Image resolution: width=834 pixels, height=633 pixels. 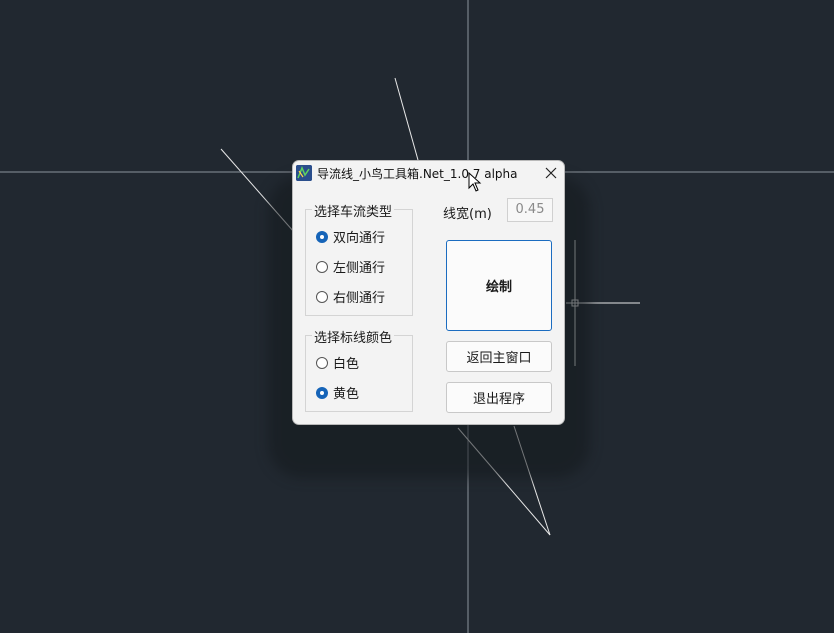 What do you see at coordinates (475, 183) in the screenshot?
I see `mouse-pointer-icon` at bounding box center [475, 183].